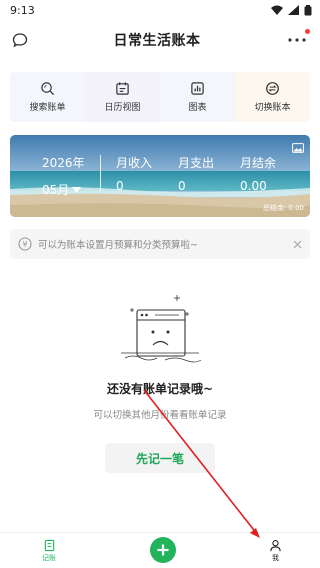 The width and height of the screenshot is (320, 568). What do you see at coordinates (160, 458) in the screenshot?
I see `record-first-button: 先记一笔` at bounding box center [160, 458].